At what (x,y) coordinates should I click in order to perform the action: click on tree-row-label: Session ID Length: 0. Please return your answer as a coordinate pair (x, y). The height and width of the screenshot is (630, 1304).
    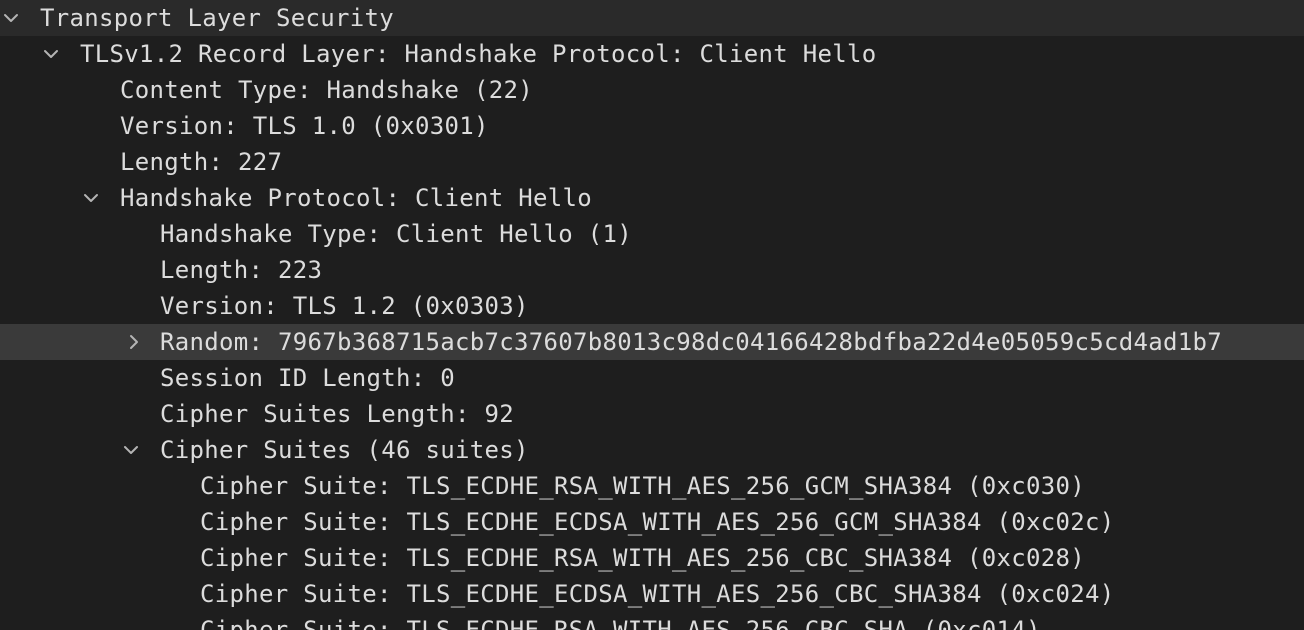
    Looking at the image, I should click on (307, 378).